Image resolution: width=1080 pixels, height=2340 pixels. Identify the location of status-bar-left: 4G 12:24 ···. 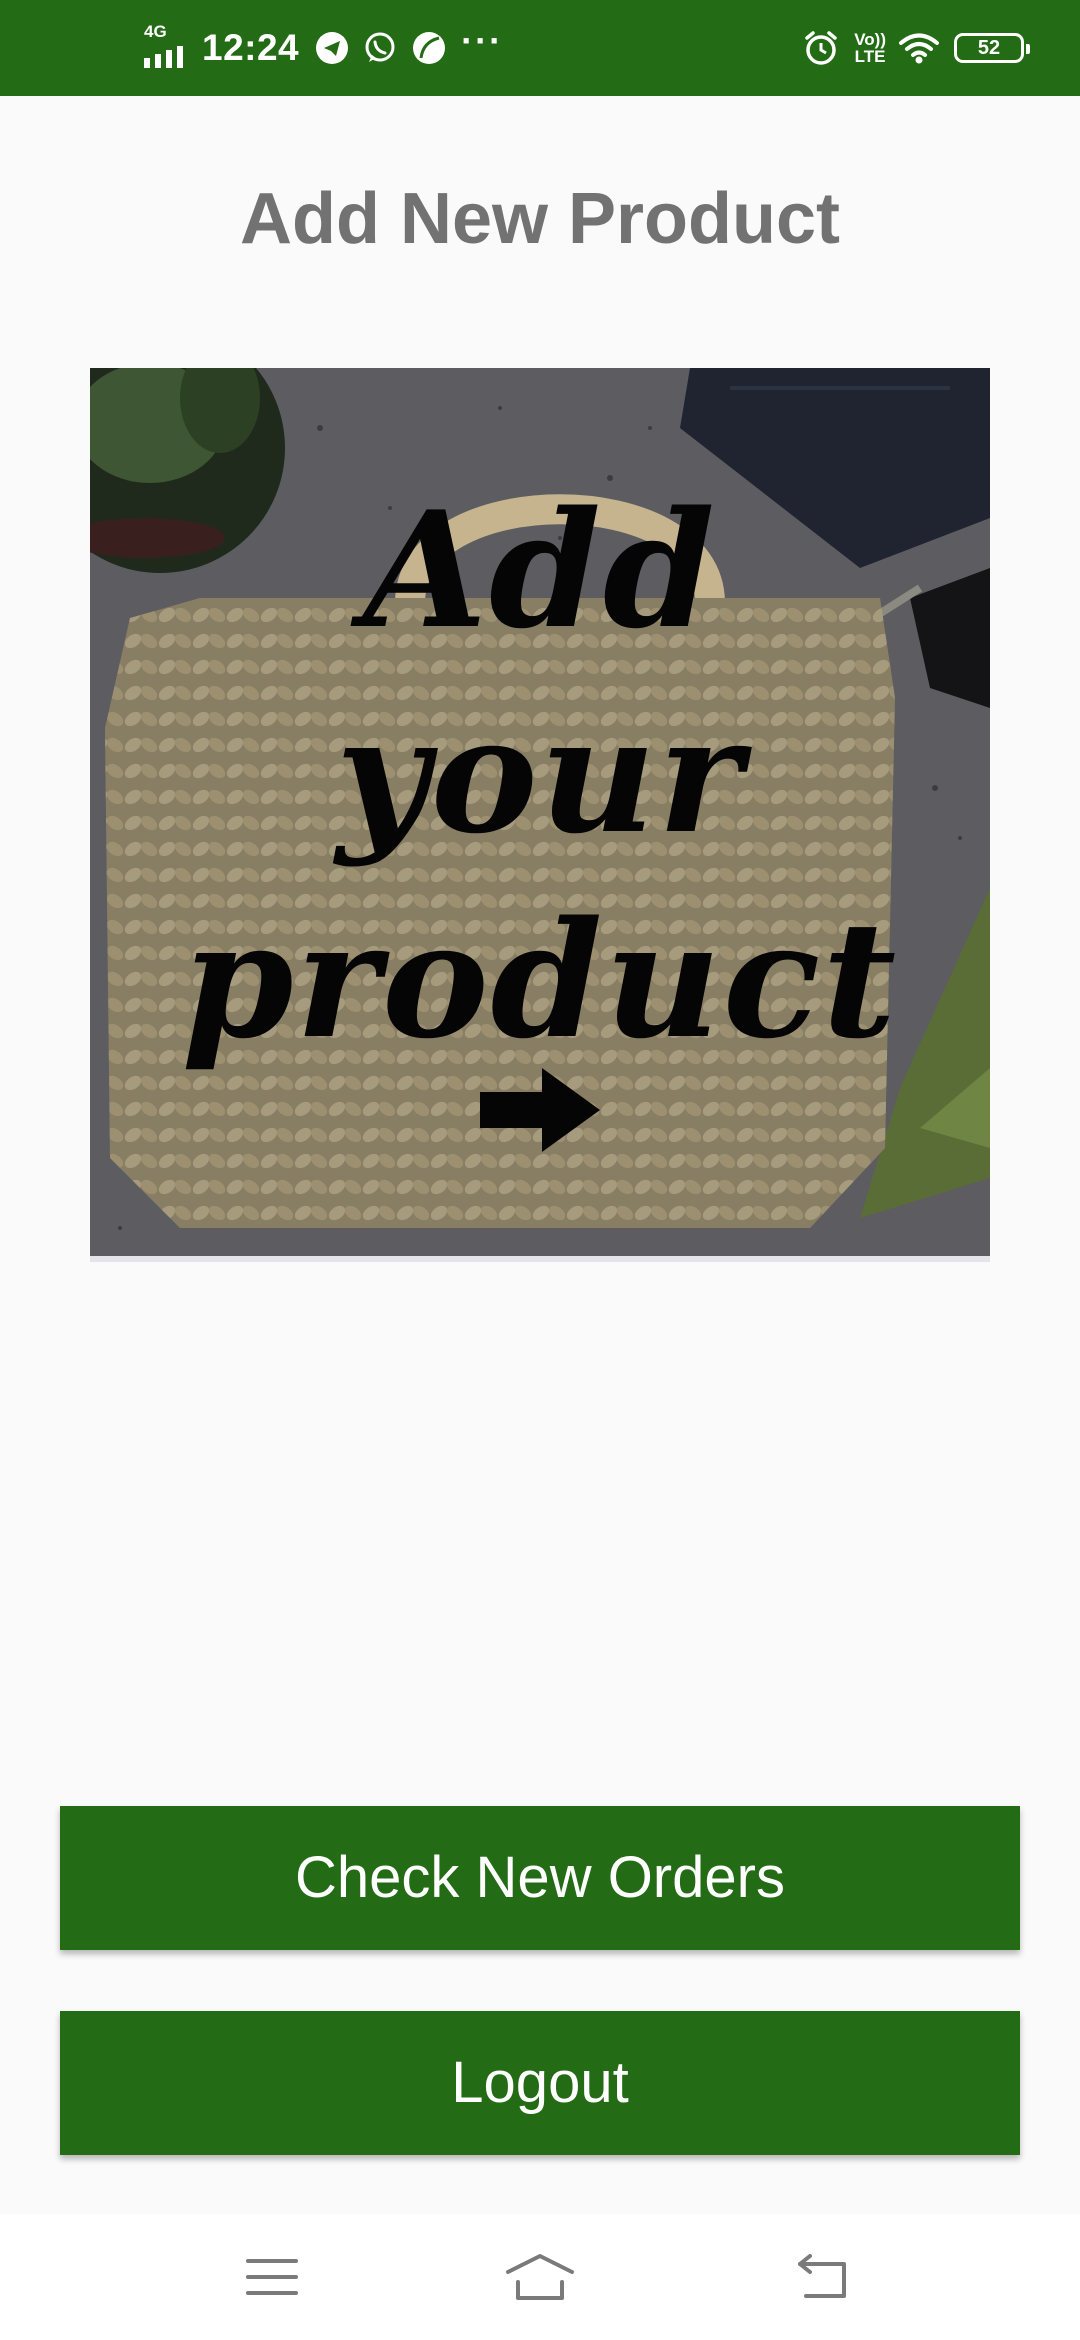
(323, 48).